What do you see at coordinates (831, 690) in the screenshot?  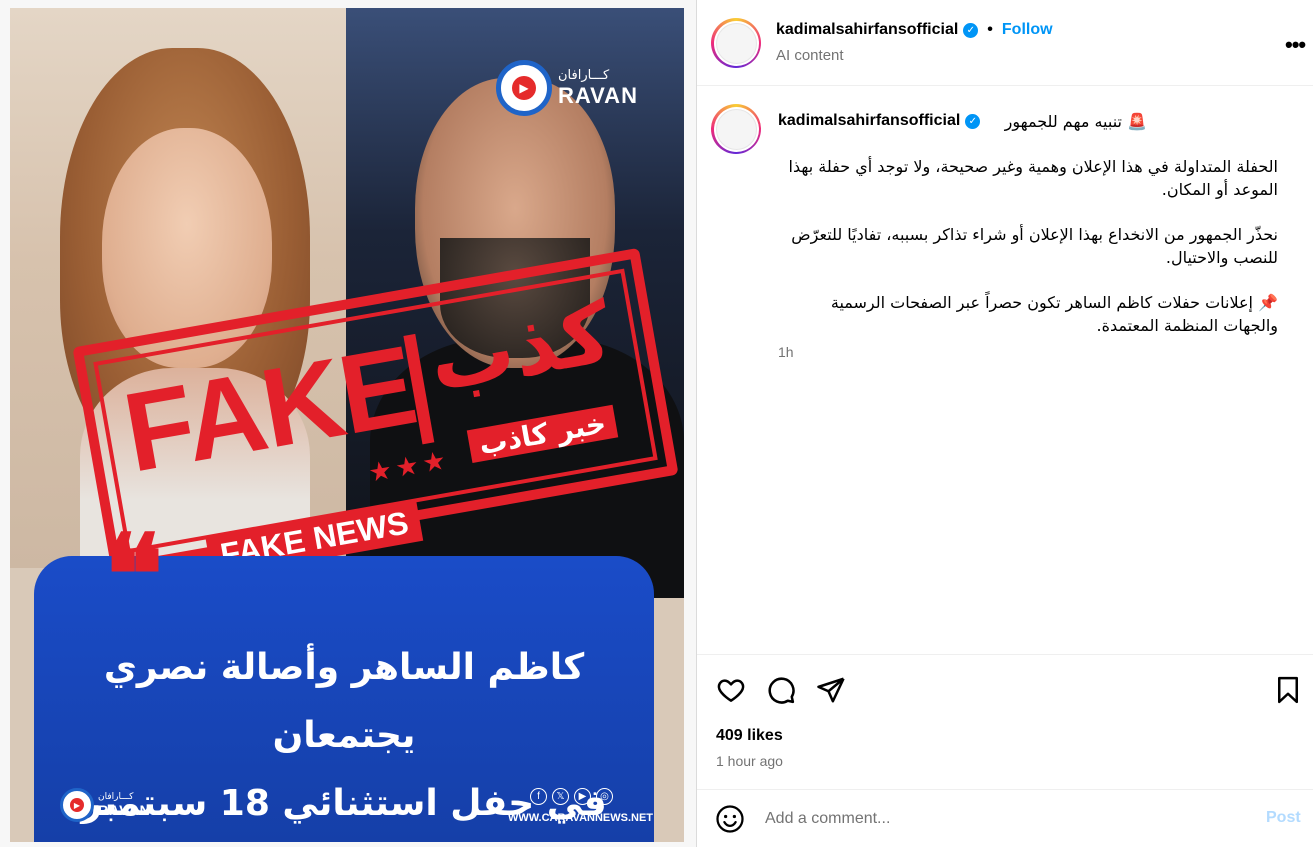 I see `share-send-icon` at bounding box center [831, 690].